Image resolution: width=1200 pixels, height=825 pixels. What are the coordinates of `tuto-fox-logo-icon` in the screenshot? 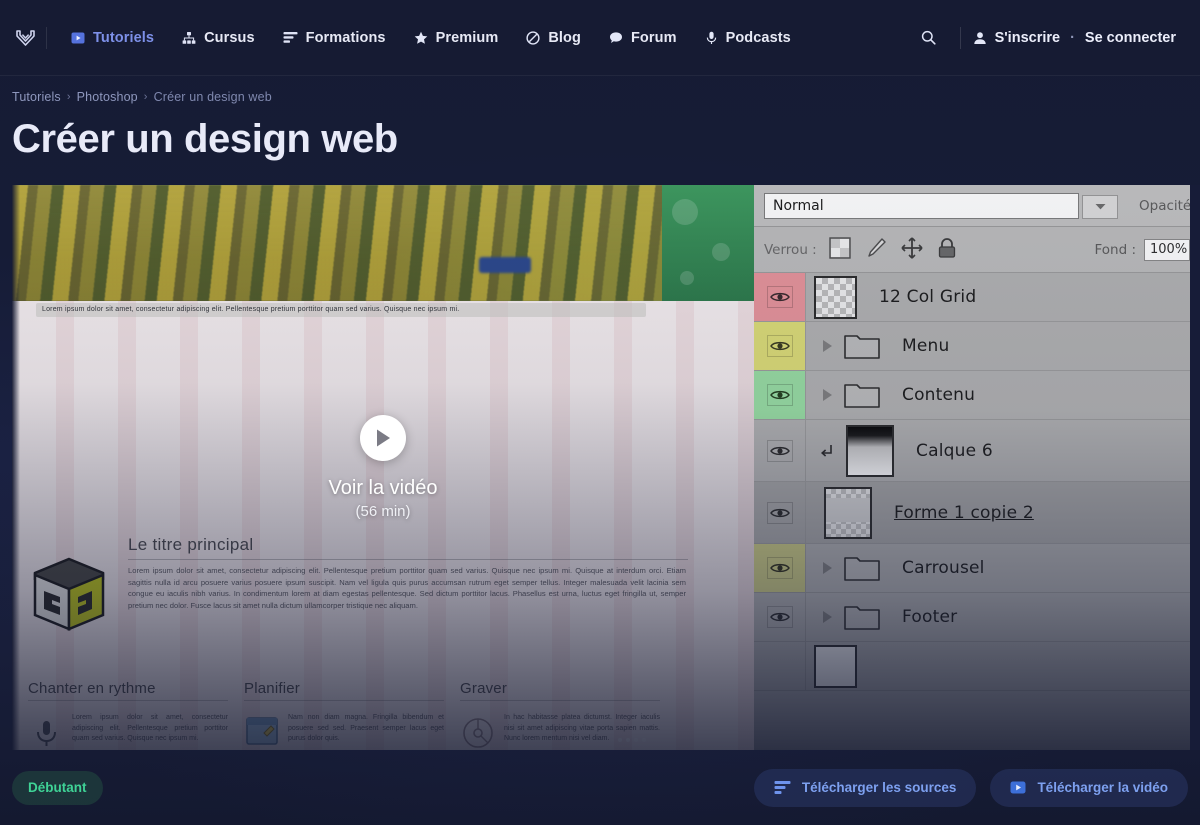 It's located at (25, 37).